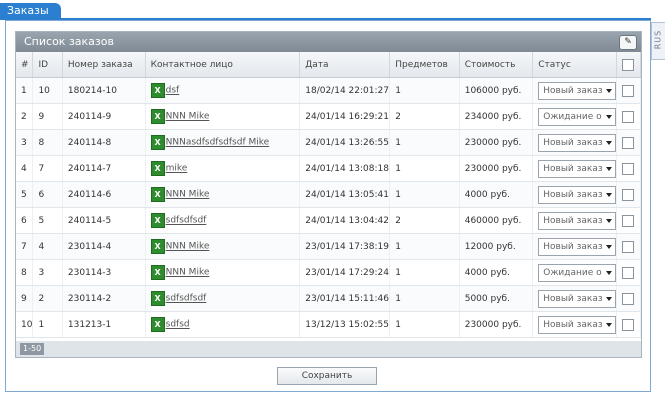  Describe the element at coordinates (104, 246) in the screenshot. I see `order-number: 230114-4` at that location.